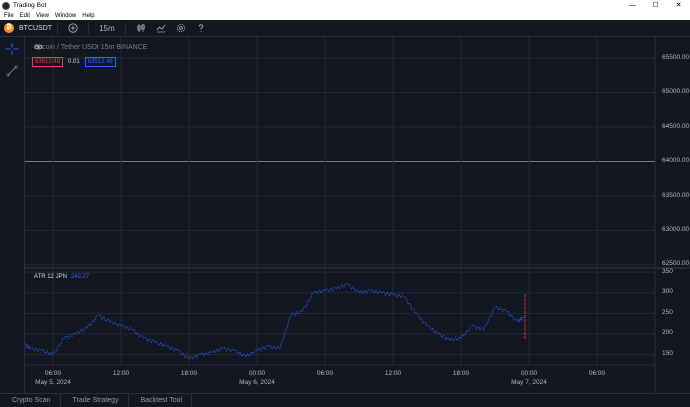 This screenshot has width=690, height=407. I want to click on help-button, so click(201, 28).